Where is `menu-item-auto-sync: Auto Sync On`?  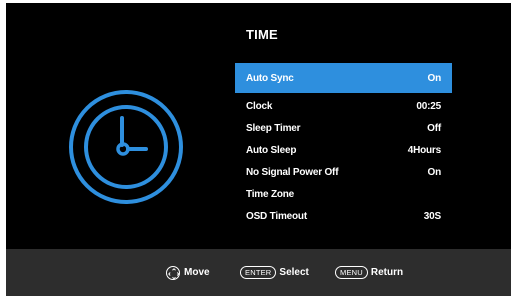
menu-item-auto-sync: Auto Sync On is located at coordinates (343, 78).